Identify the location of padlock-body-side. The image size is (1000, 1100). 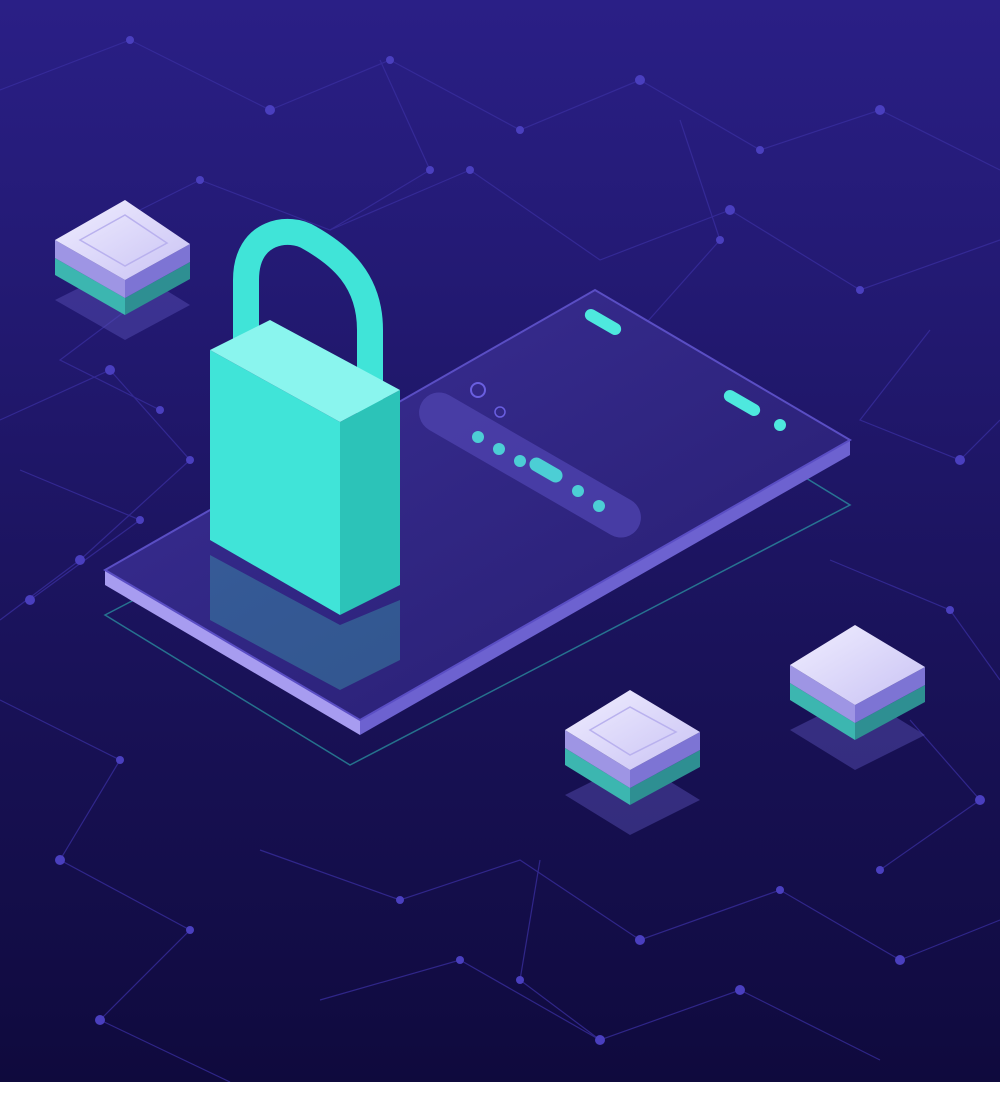
(370, 502).